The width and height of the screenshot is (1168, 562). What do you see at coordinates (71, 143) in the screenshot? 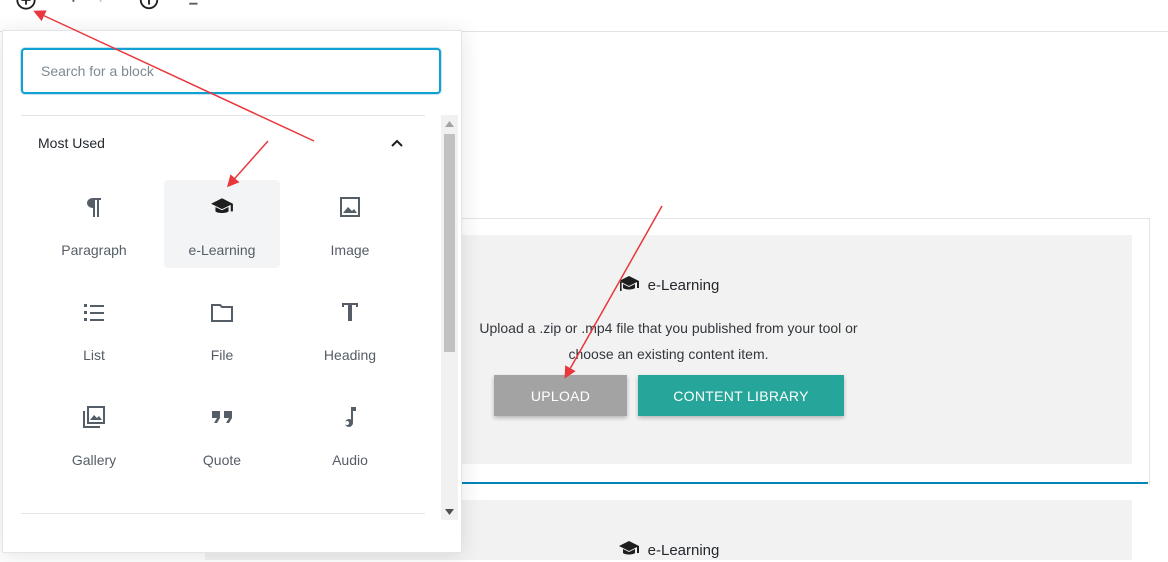
I see `most-used-panel-title: Most Used` at bounding box center [71, 143].